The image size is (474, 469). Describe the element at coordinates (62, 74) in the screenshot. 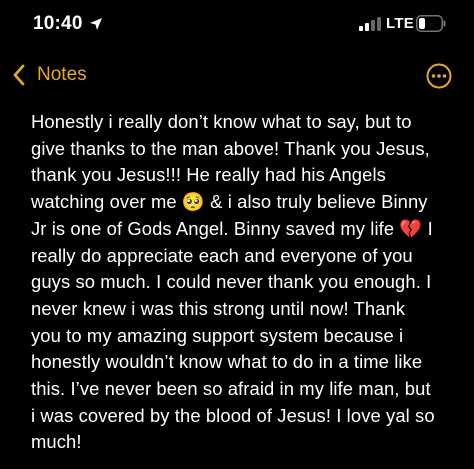

I see `back-label: Notes` at that location.